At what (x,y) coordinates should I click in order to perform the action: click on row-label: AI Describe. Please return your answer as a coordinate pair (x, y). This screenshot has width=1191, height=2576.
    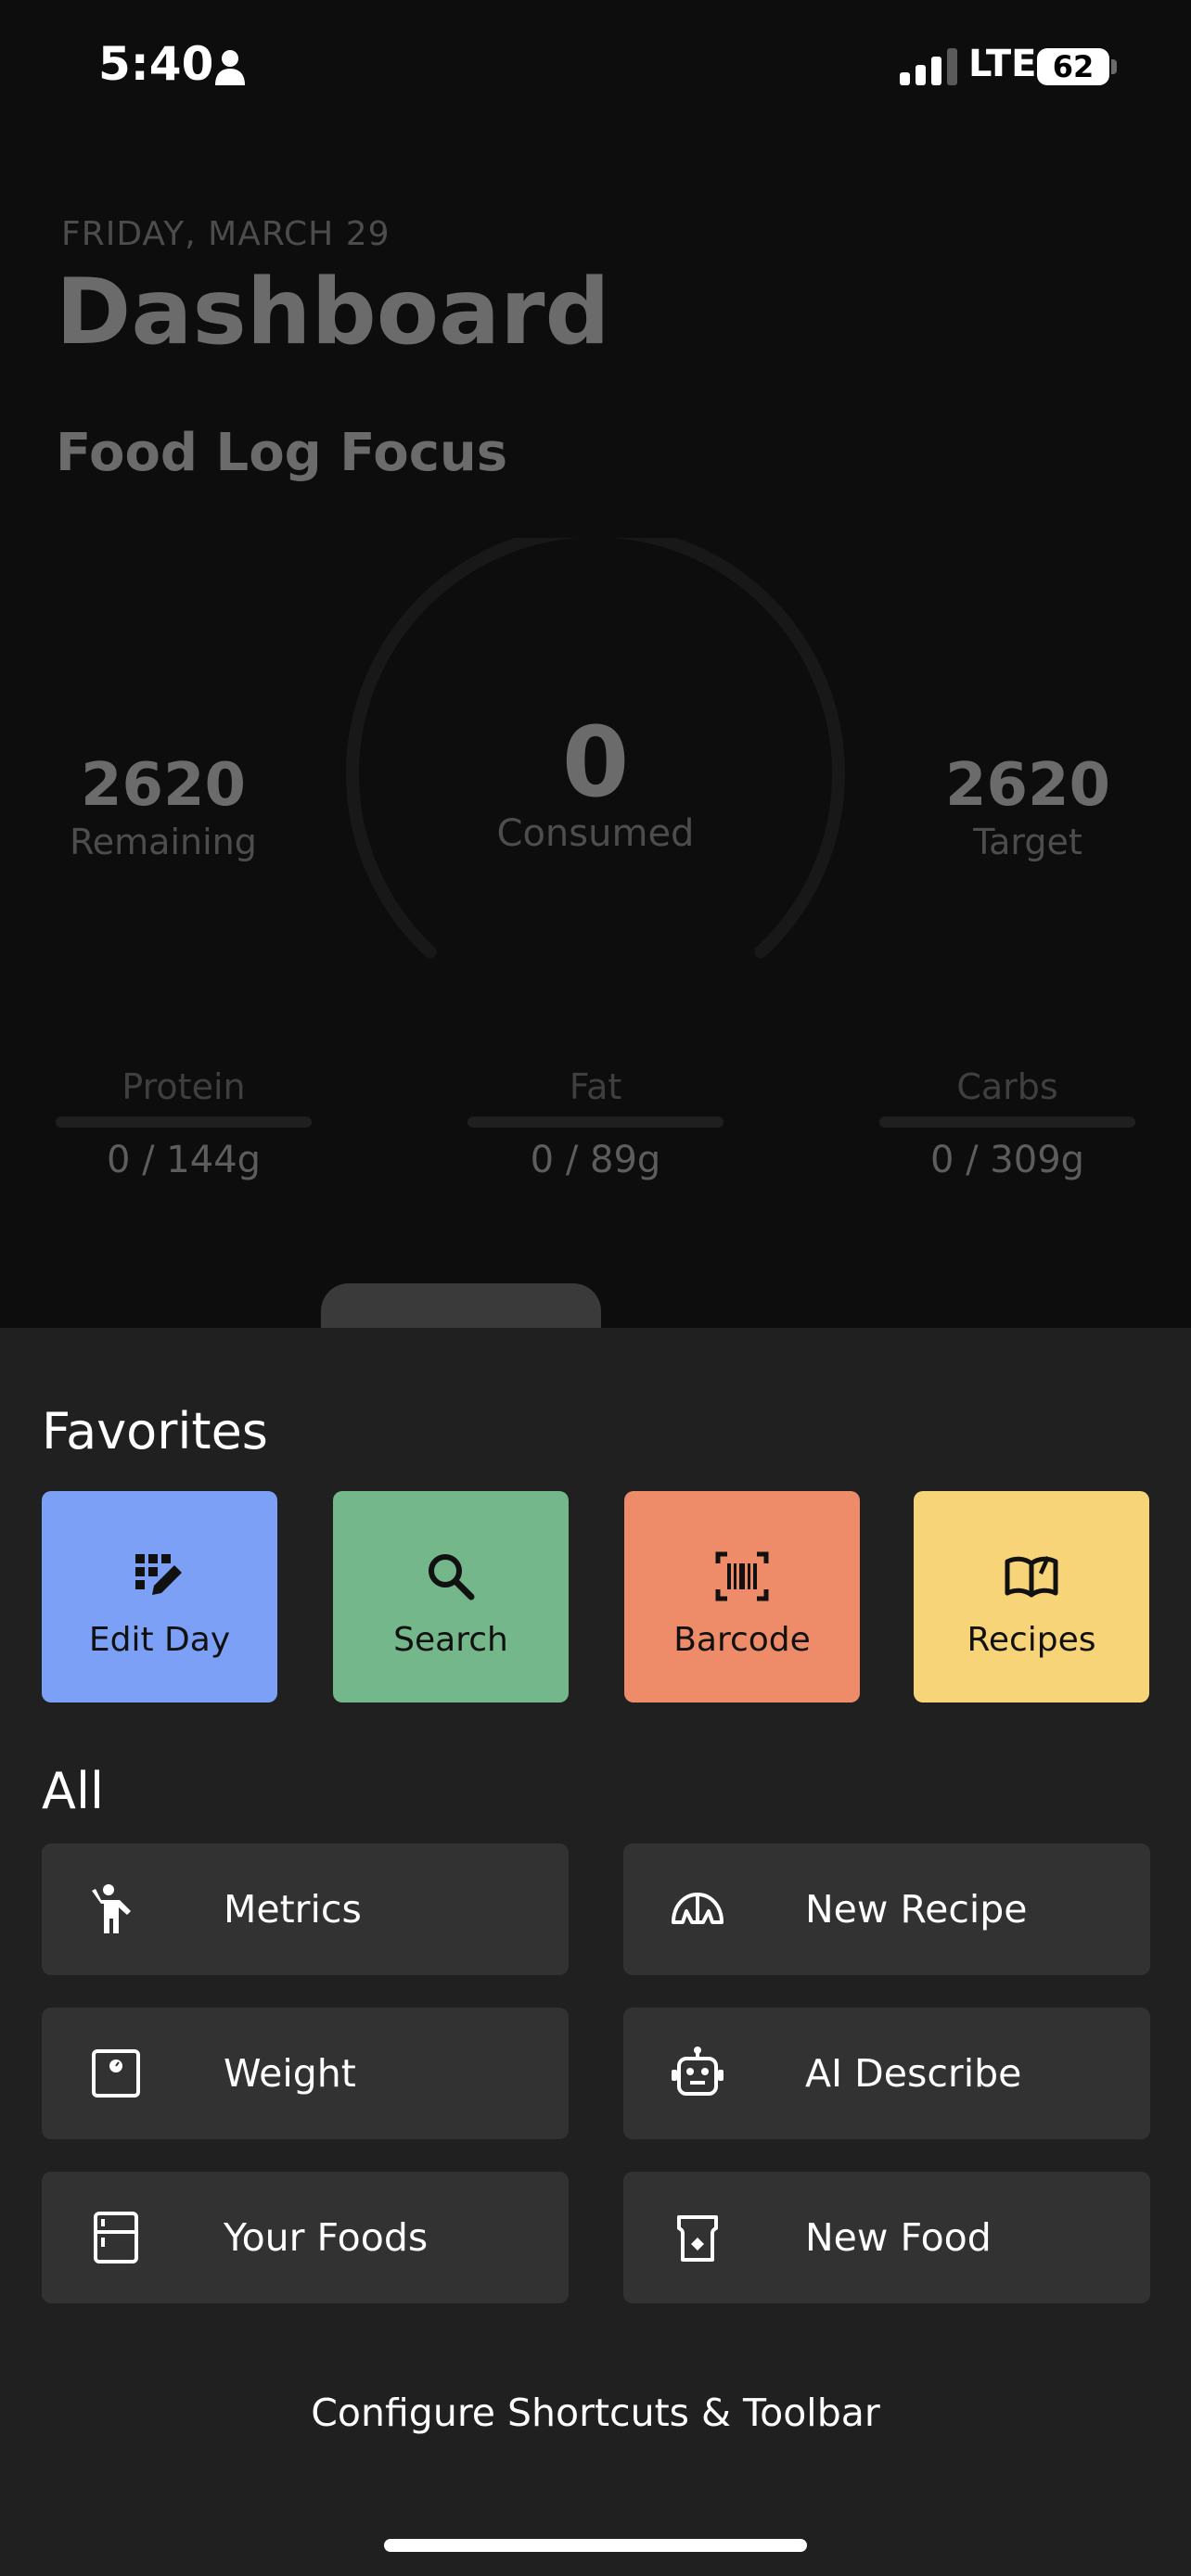
    Looking at the image, I should click on (913, 2073).